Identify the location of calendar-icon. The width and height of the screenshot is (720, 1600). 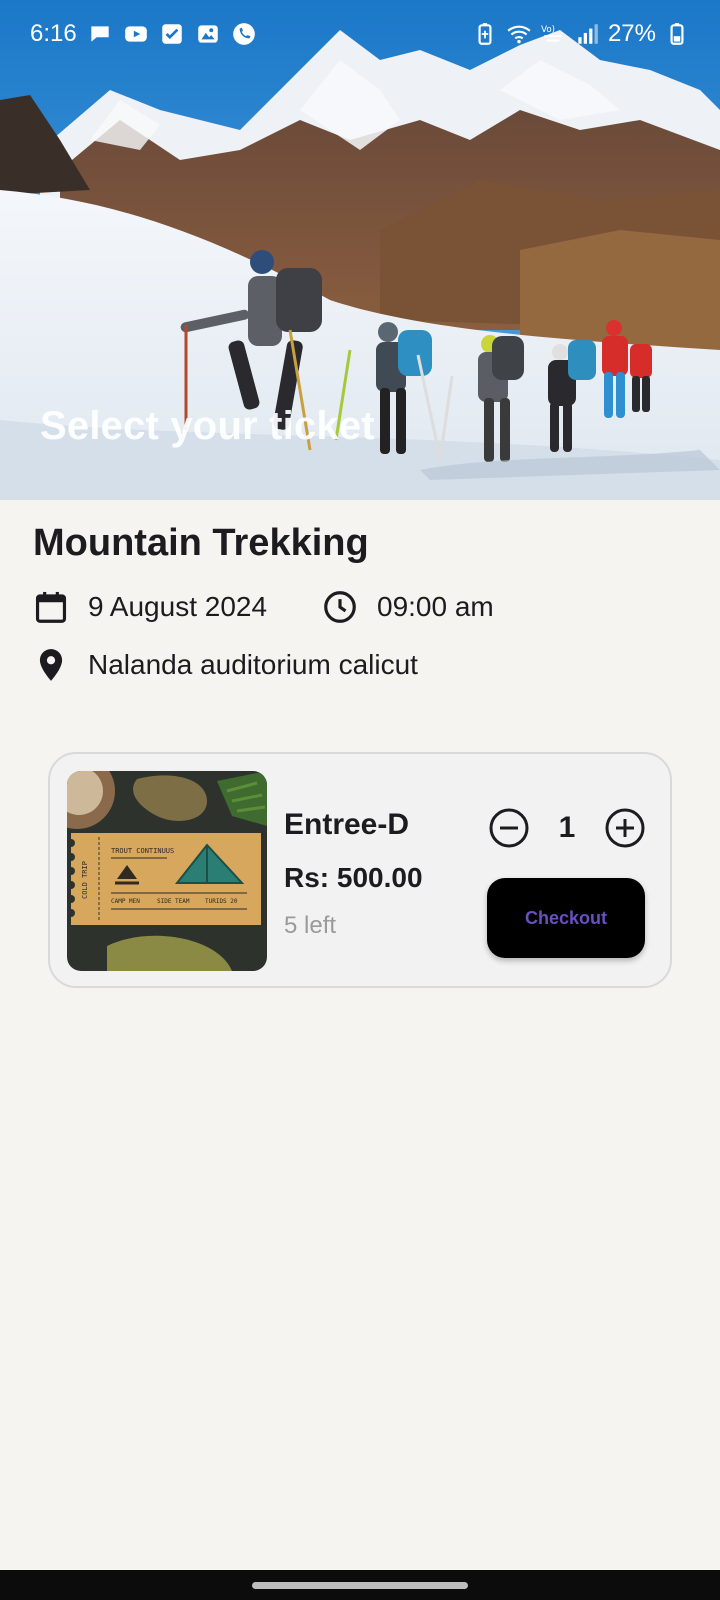
(51, 607).